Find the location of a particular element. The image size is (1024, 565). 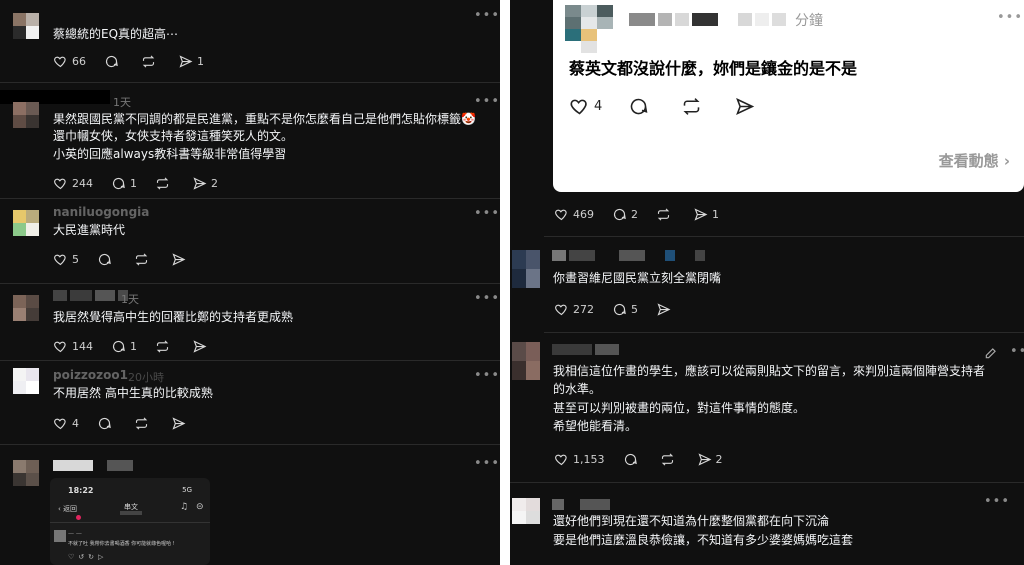

card-actions: 4 is located at coordinates (673, 106).